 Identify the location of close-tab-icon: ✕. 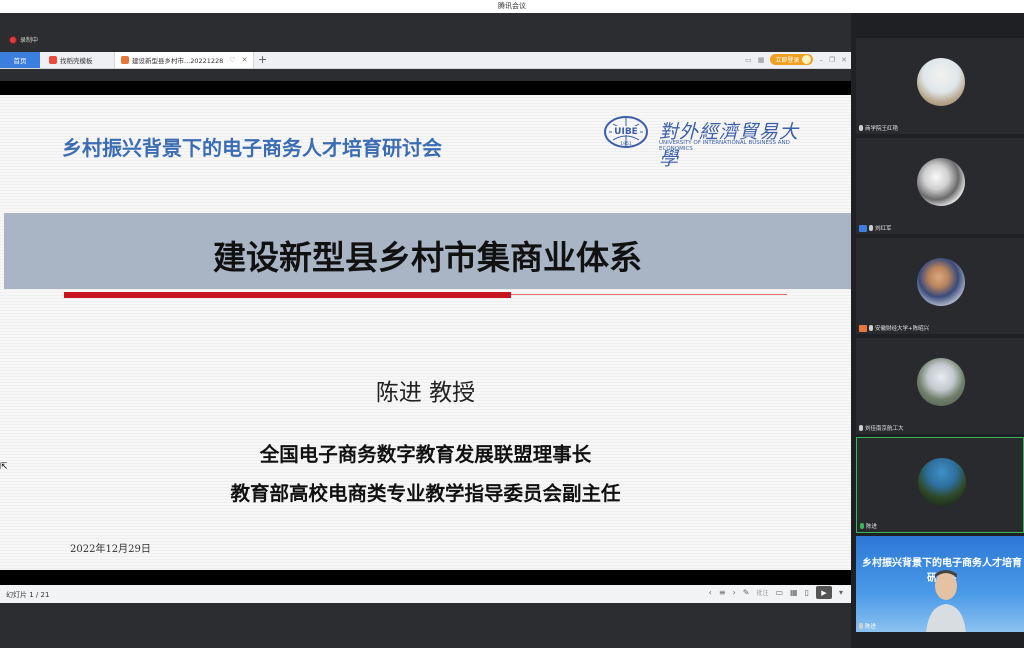
(245, 60).